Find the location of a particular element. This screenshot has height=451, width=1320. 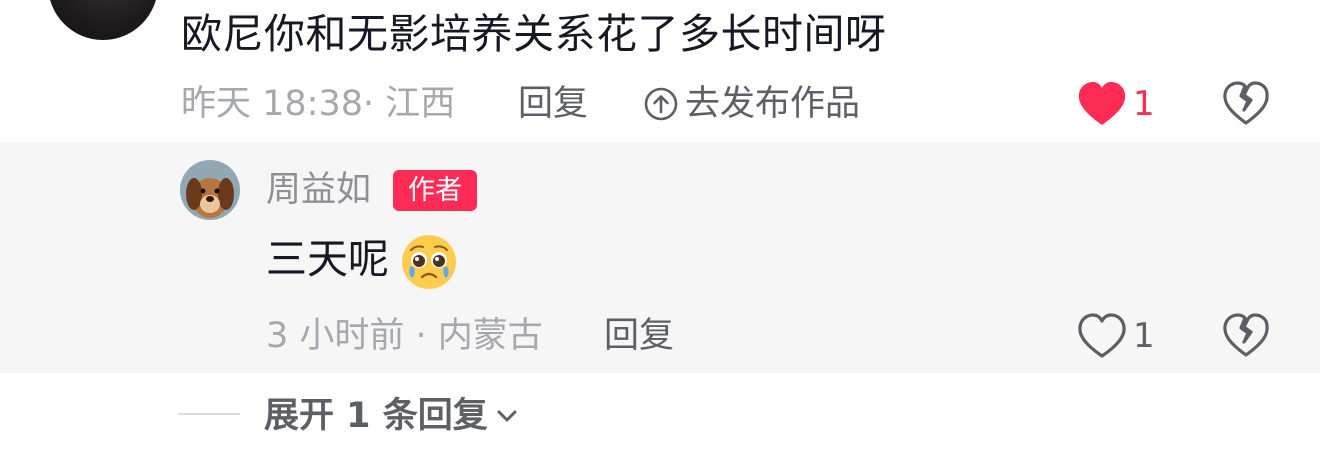

comment-reply-button: 回复 is located at coordinates (553, 104).